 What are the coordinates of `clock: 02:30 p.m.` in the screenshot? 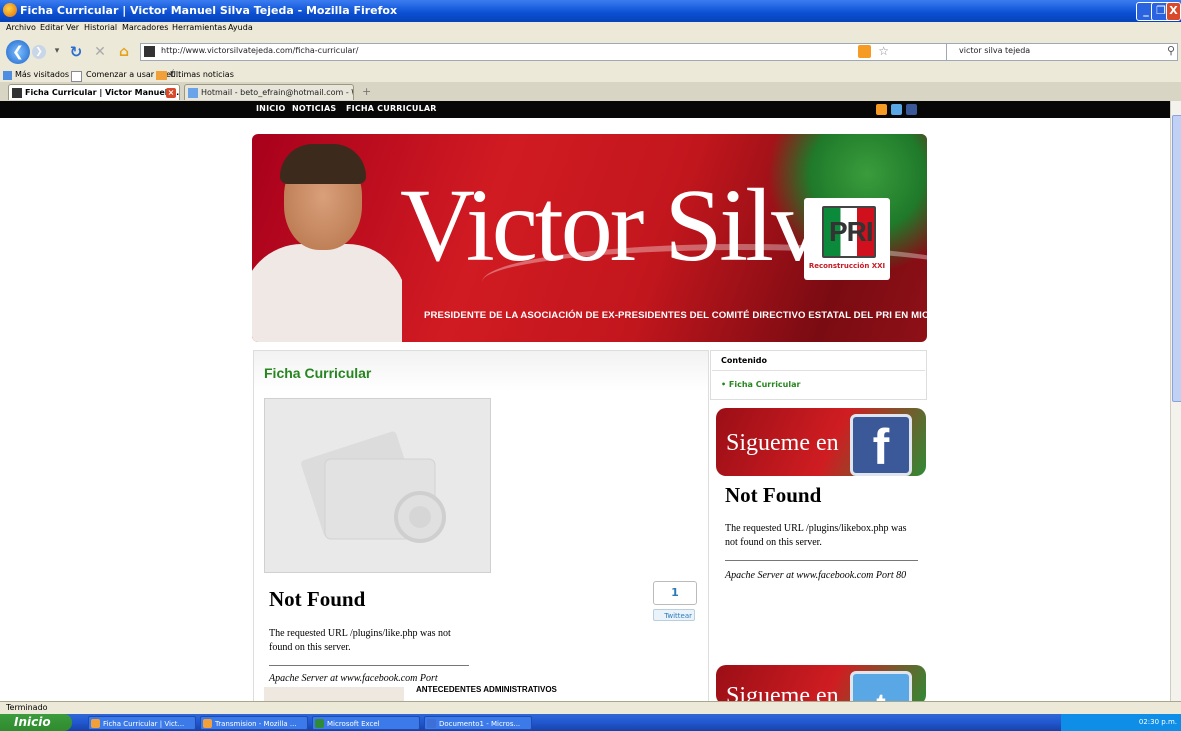 It's located at (1157, 722).